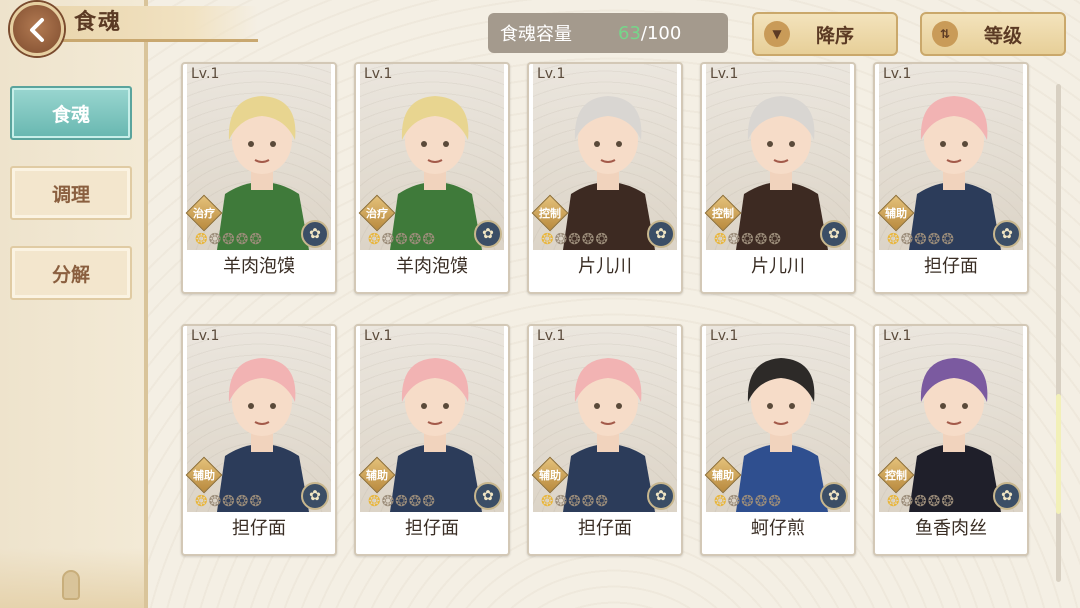 The width and height of the screenshot is (1080, 608). I want to click on sort-order-button: ▼ 降序, so click(825, 34).